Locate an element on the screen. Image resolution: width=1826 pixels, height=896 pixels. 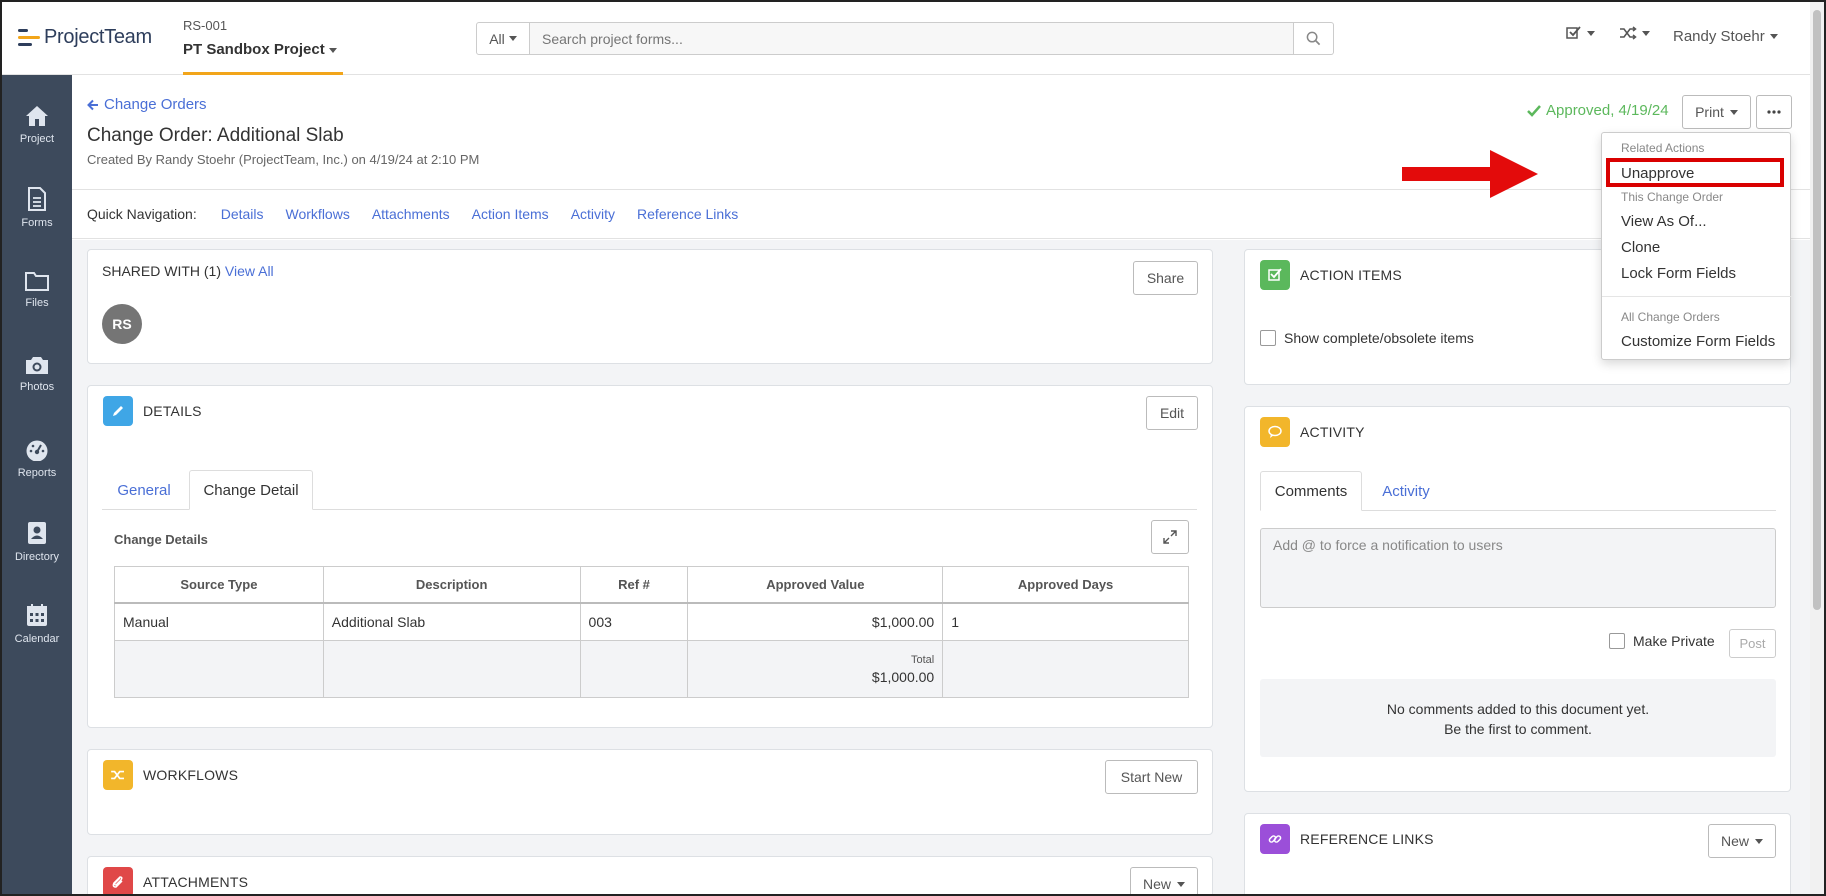
nav-label: Forms is located at coordinates (37, 223).